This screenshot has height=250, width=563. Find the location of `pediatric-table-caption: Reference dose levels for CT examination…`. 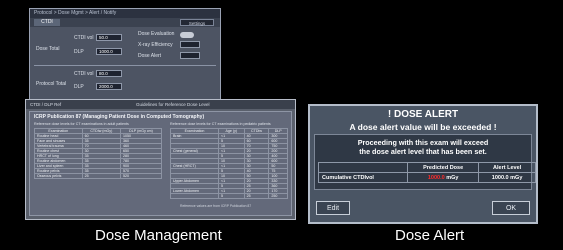

pediatric-table-caption: Reference dose levels for CT examination… is located at coordinates (220, 124).